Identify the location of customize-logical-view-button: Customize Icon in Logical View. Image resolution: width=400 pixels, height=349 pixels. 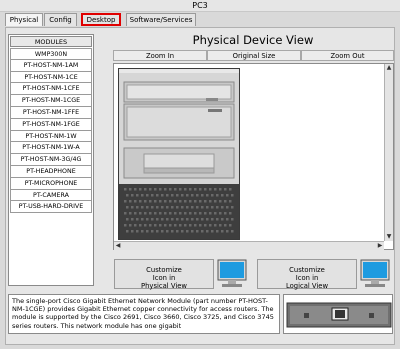
(307, 274).